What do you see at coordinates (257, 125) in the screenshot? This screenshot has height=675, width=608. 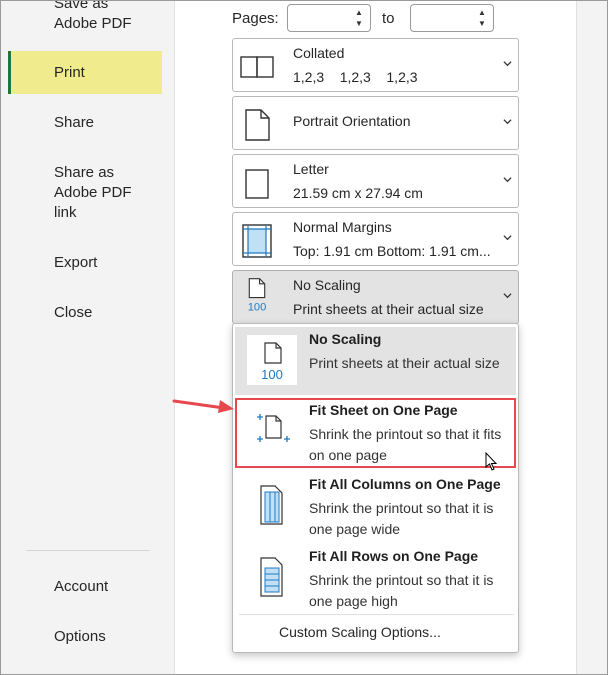 I see `portrait-page-icon` at bounding box center [257, 125].